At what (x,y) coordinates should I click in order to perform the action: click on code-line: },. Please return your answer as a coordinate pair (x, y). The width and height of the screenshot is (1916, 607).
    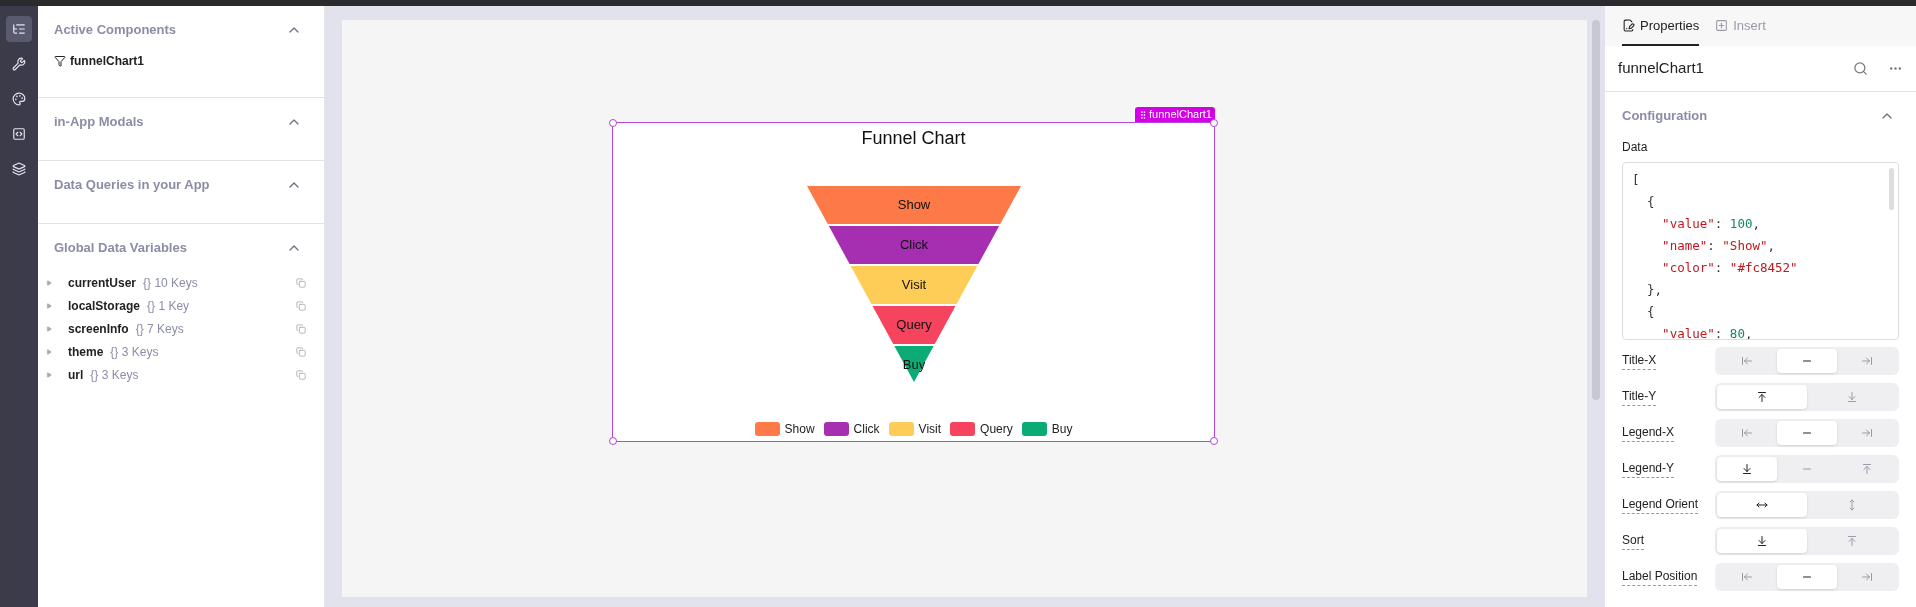
    Looking at the image, I should click on (1654, 289).